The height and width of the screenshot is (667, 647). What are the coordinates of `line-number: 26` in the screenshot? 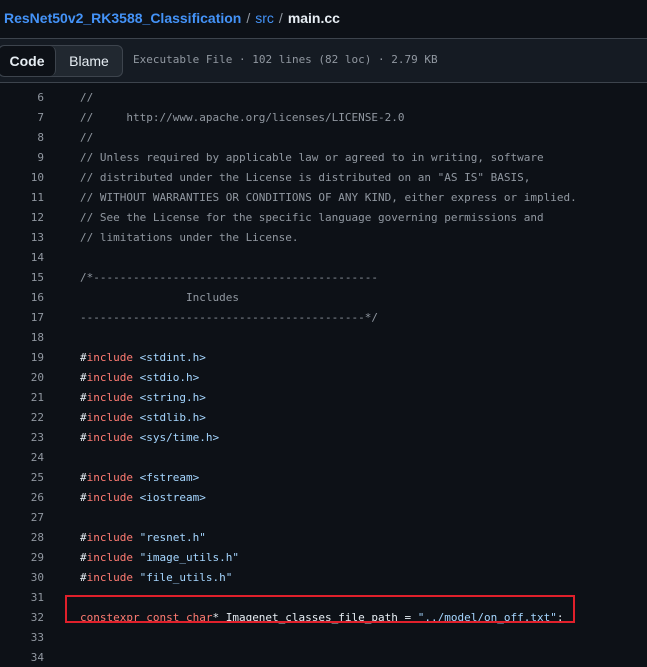 It's located at (22, 497).